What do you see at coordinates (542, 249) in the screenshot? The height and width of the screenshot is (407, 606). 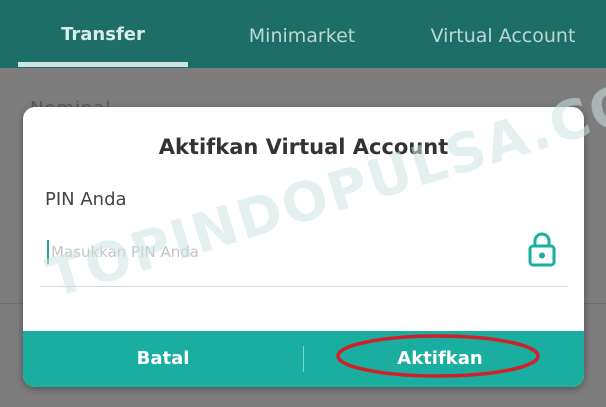 I see `lock-icon` at bounding box center [542, 249].